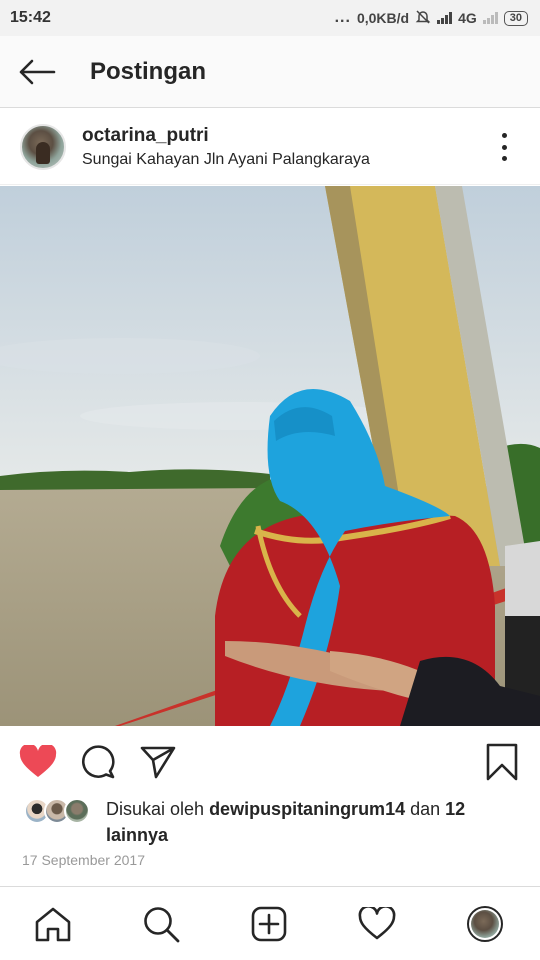 The height and width of the screenshot is (960, 540). What do you see at coordinates (270, 18) in the screenshot?
I see `status-bar: 15:42 ... 0,0KB/d 4G 30` at bounding box center [270, 18].